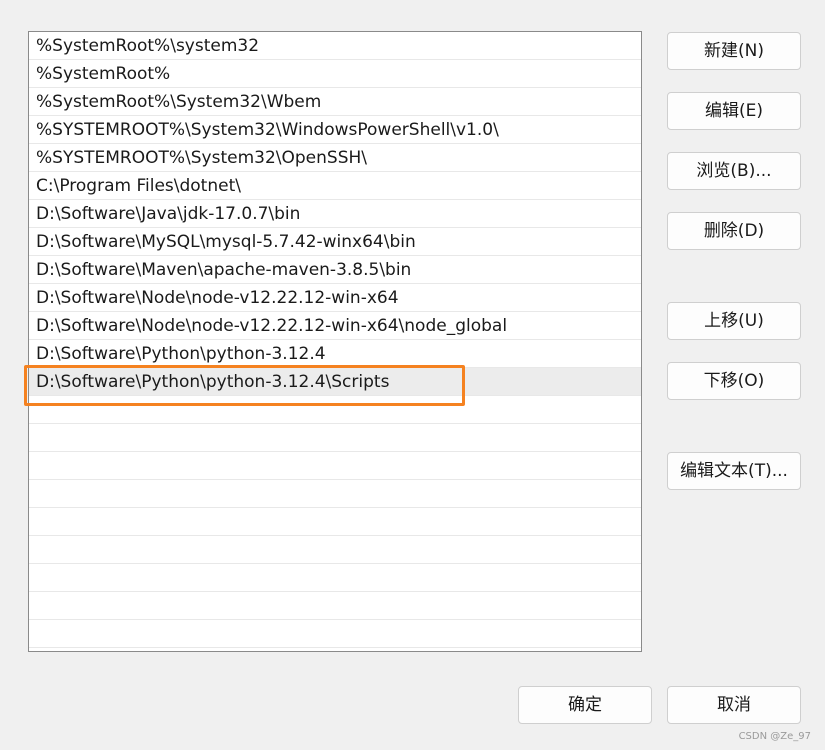  I want to click on list-item: D:\Software\Maven\apache-maven-3.8.5\bin, so click(335, 270).